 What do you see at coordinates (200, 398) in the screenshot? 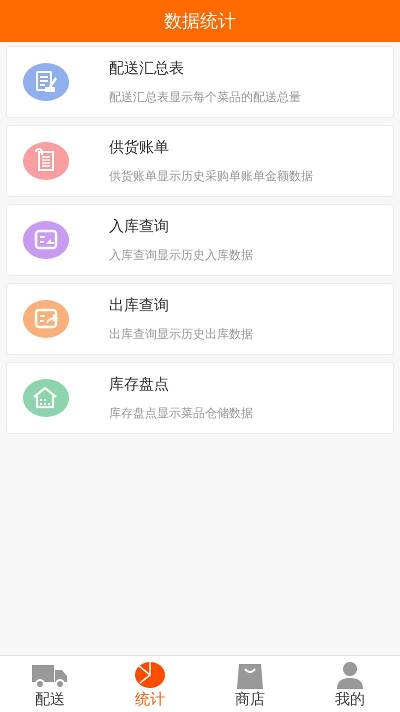
I see `menu-card: 库存盘点 库存盘点显示菜品仓储数据` at bounding box center [200, 398].